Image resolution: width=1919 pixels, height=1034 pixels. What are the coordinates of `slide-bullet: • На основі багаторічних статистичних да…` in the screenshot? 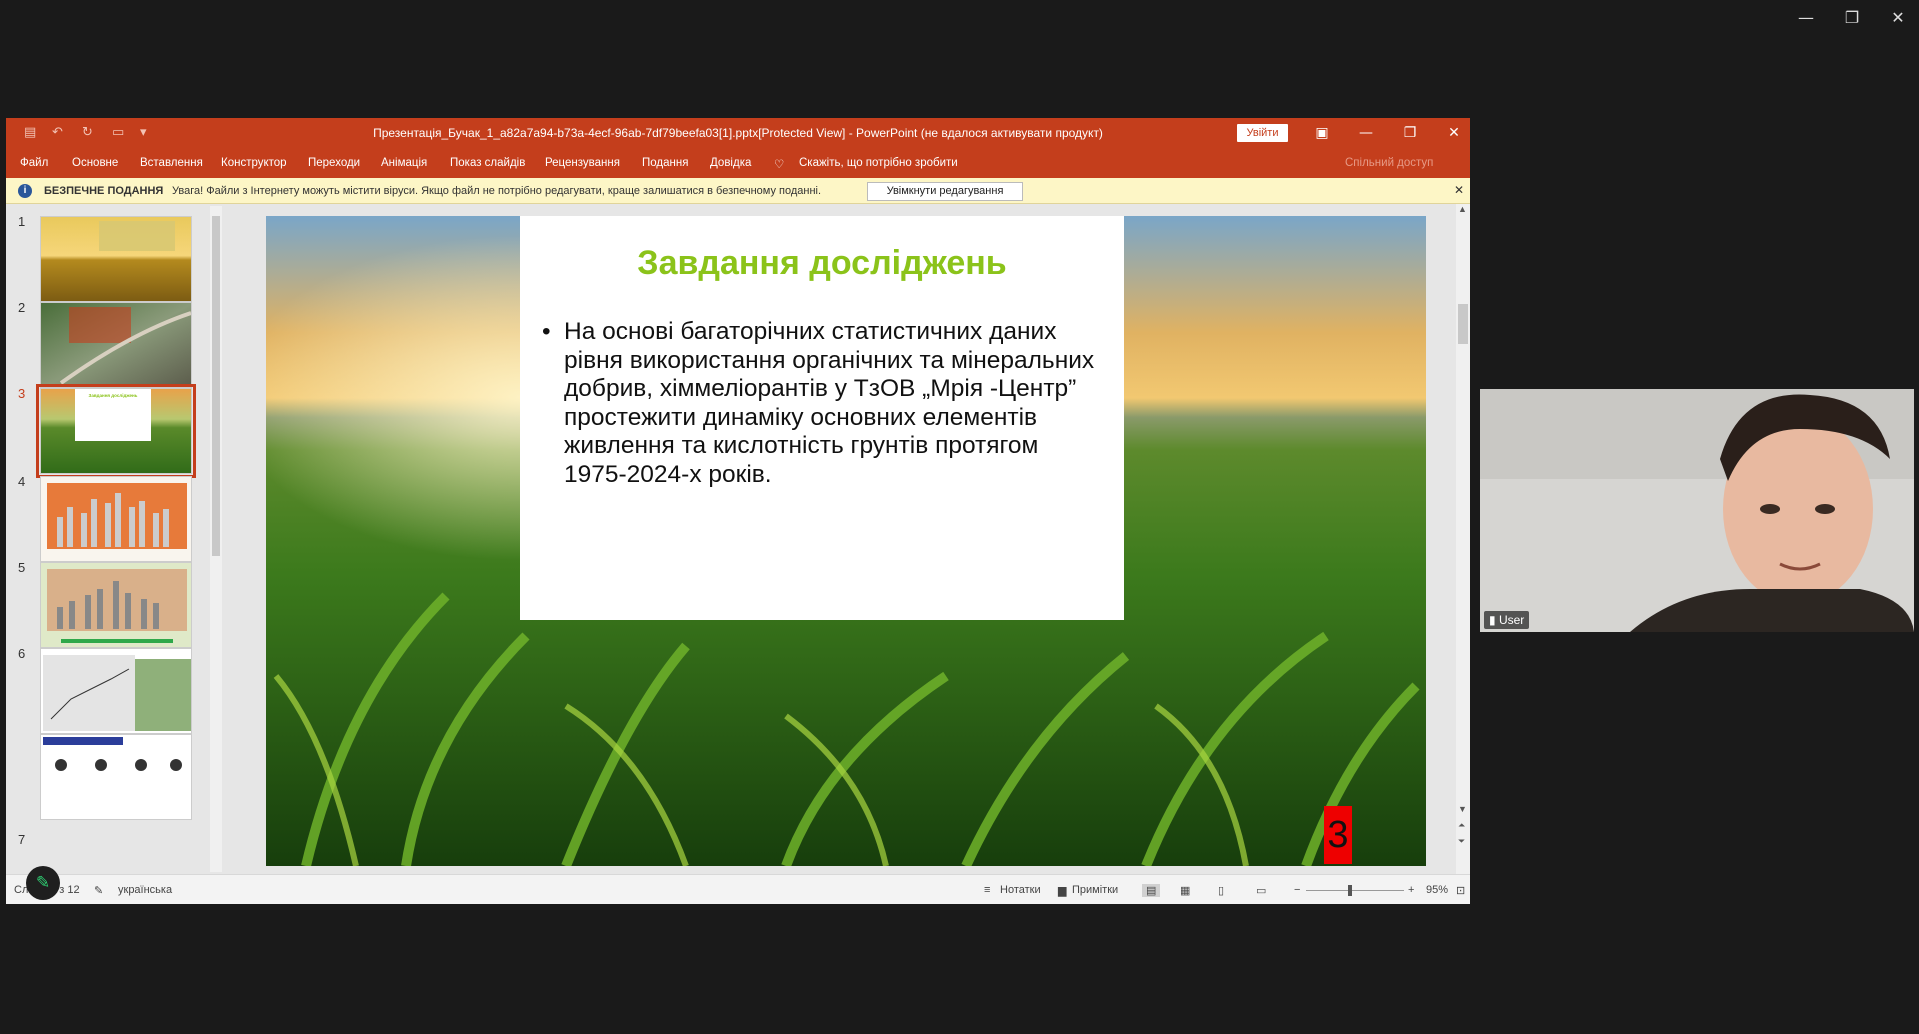 It's located at (822, 403).